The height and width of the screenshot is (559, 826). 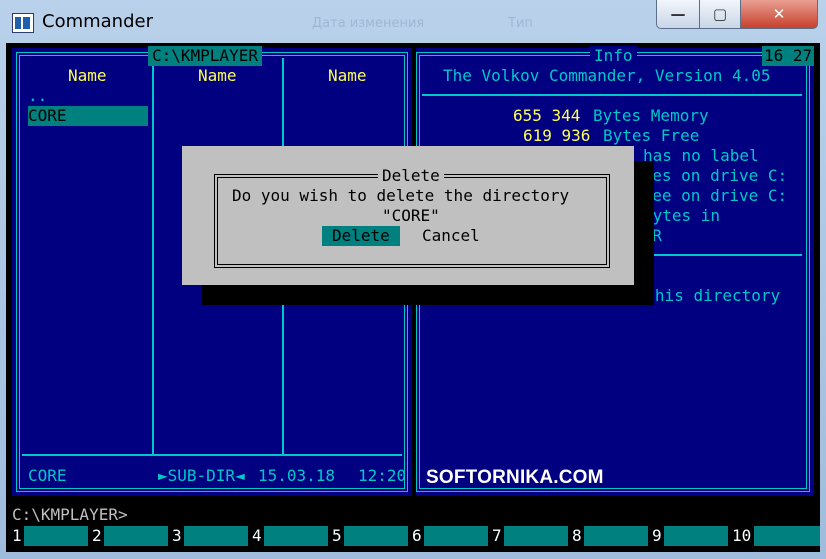 I want to click on fkey-number: 6, so click(x=418, y=536).